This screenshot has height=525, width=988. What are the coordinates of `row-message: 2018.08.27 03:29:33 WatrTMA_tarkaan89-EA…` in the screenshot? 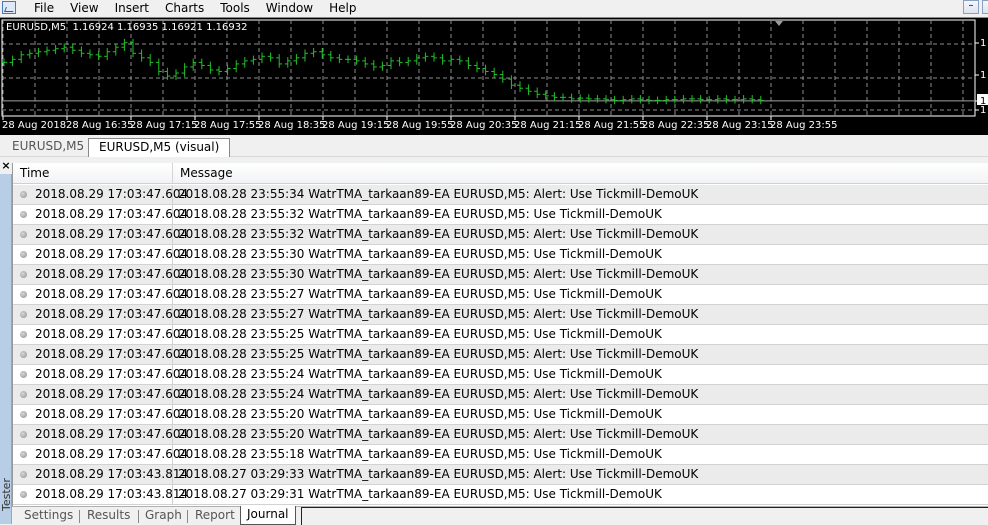 It's located at (438, 474).